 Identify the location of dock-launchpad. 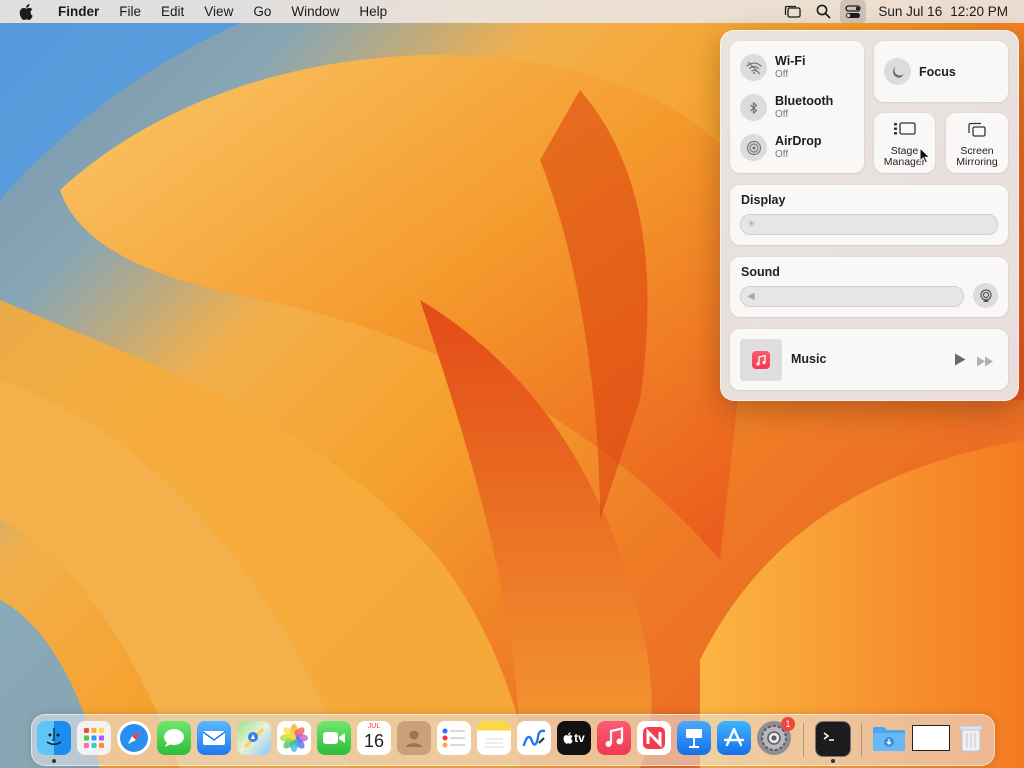
(94, 738).